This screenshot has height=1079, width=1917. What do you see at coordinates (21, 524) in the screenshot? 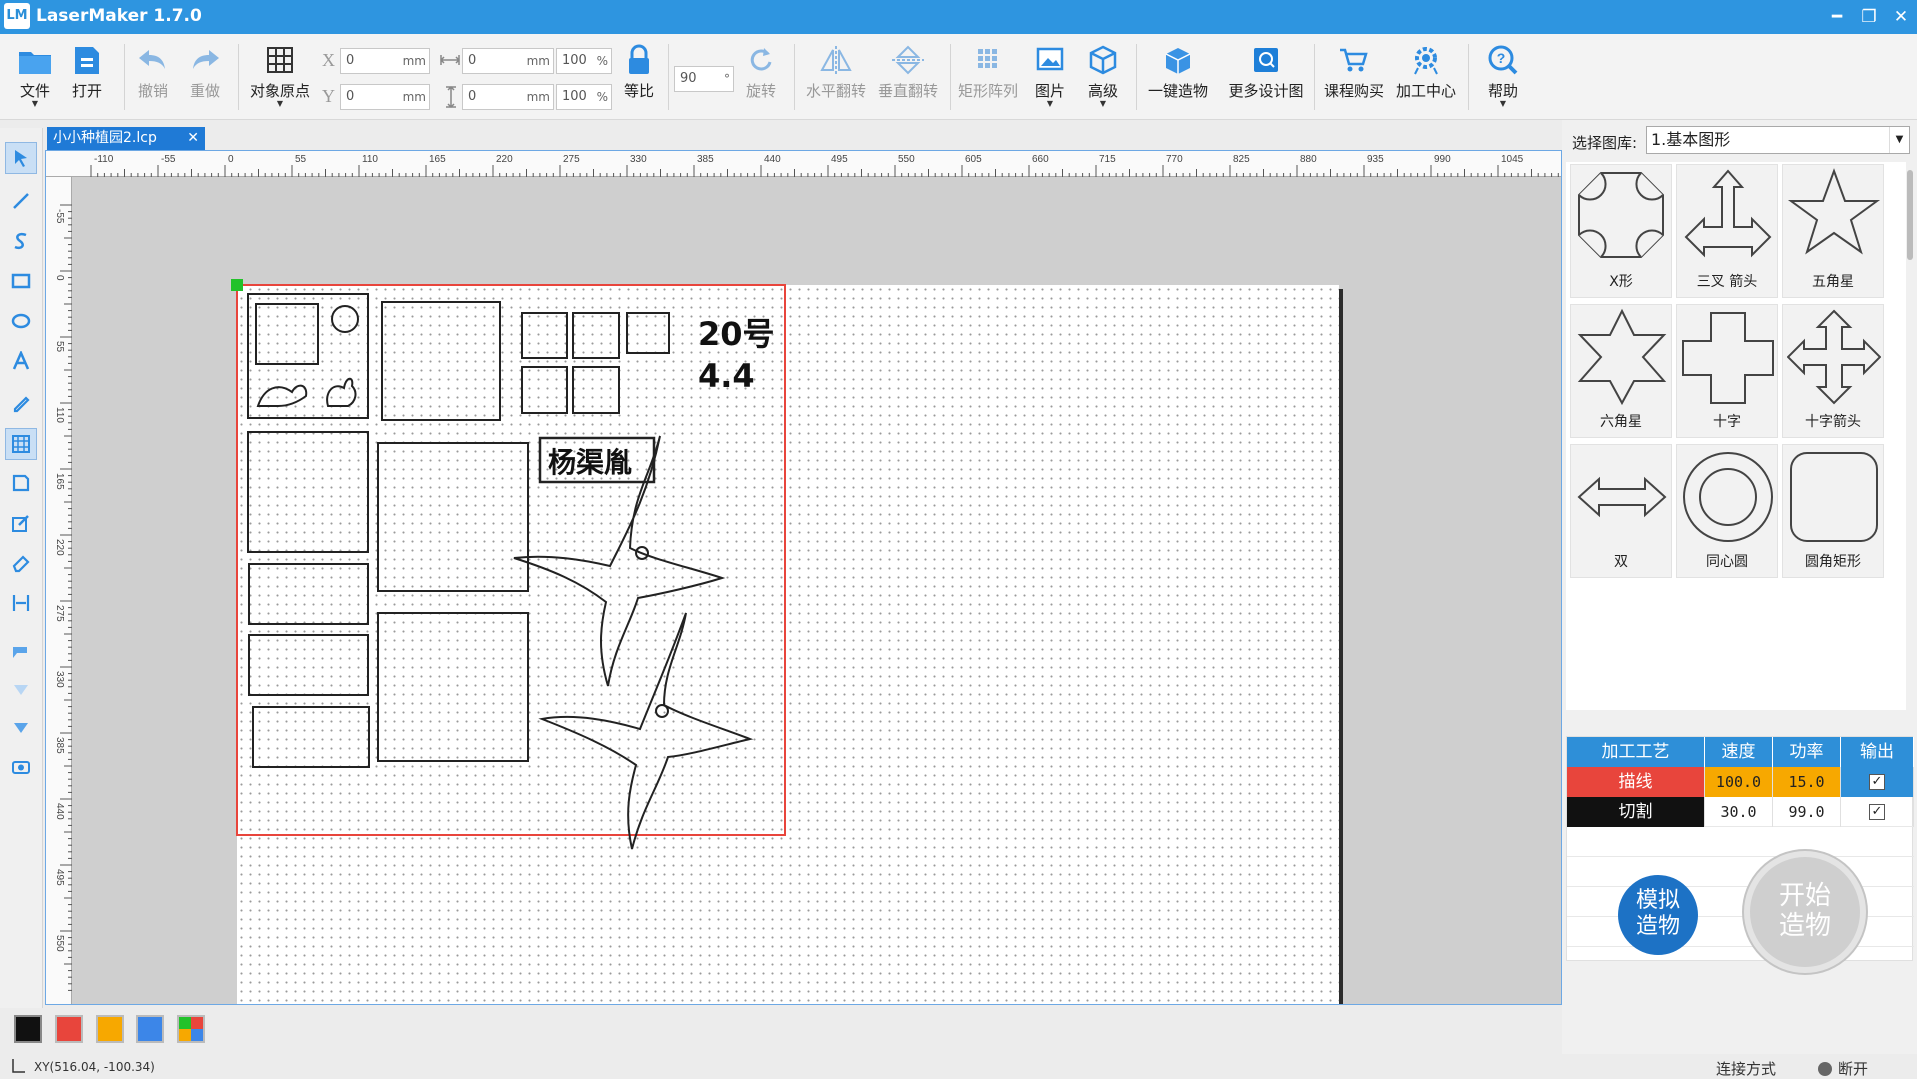
I see `edit-node-tool` at bounding box center [21, 524].